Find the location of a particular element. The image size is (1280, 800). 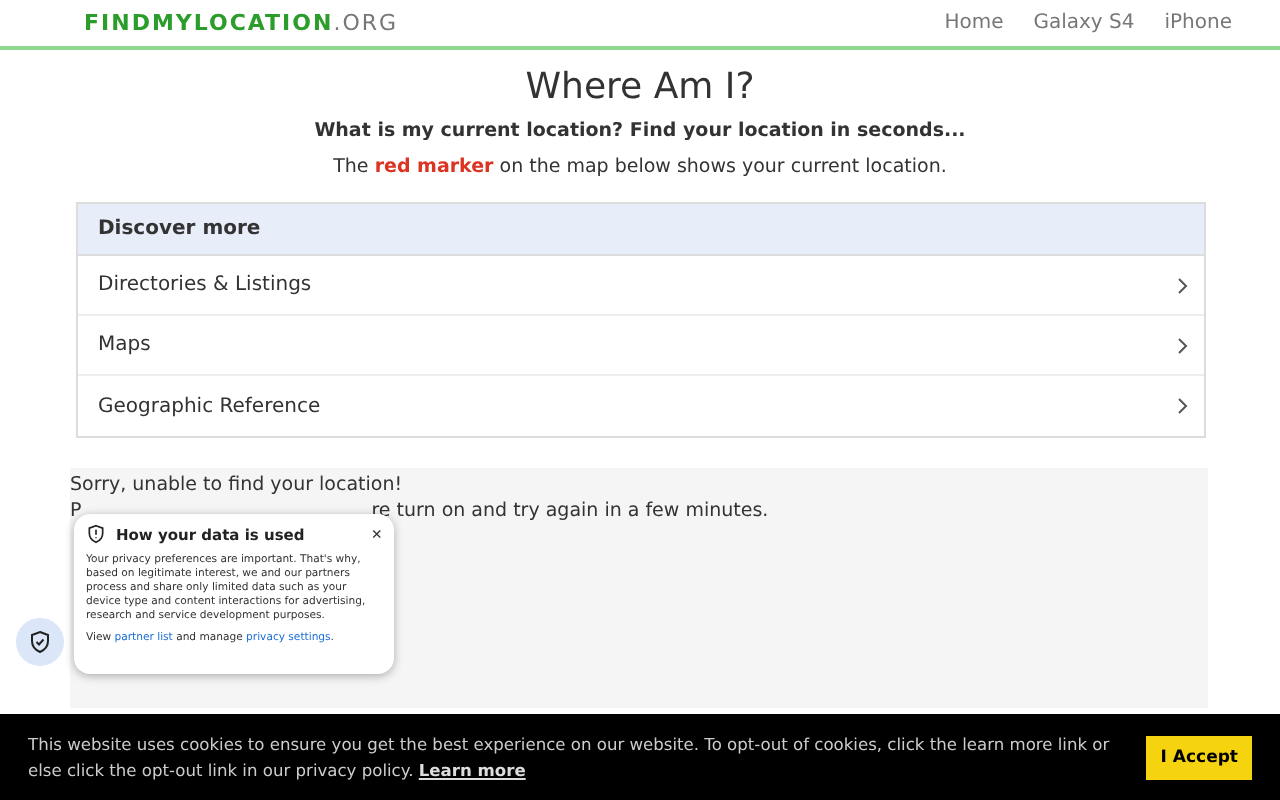

shield-check-icon is located at coordinates (40, 642).